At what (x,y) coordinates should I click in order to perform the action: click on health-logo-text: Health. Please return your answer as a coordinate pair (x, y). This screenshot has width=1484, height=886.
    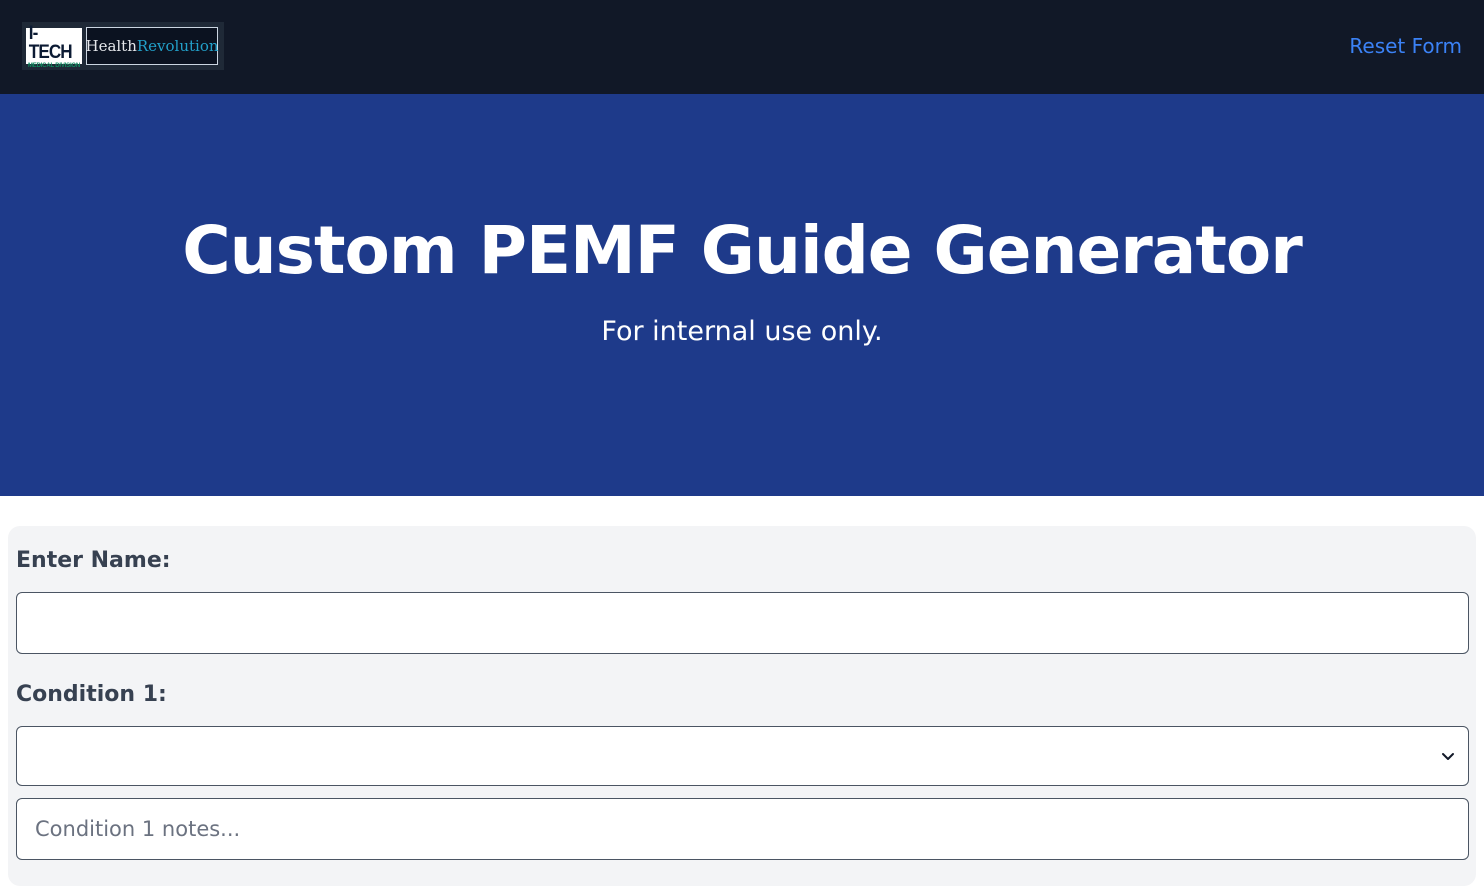
    Looking at the image, I should click on (111, 46).